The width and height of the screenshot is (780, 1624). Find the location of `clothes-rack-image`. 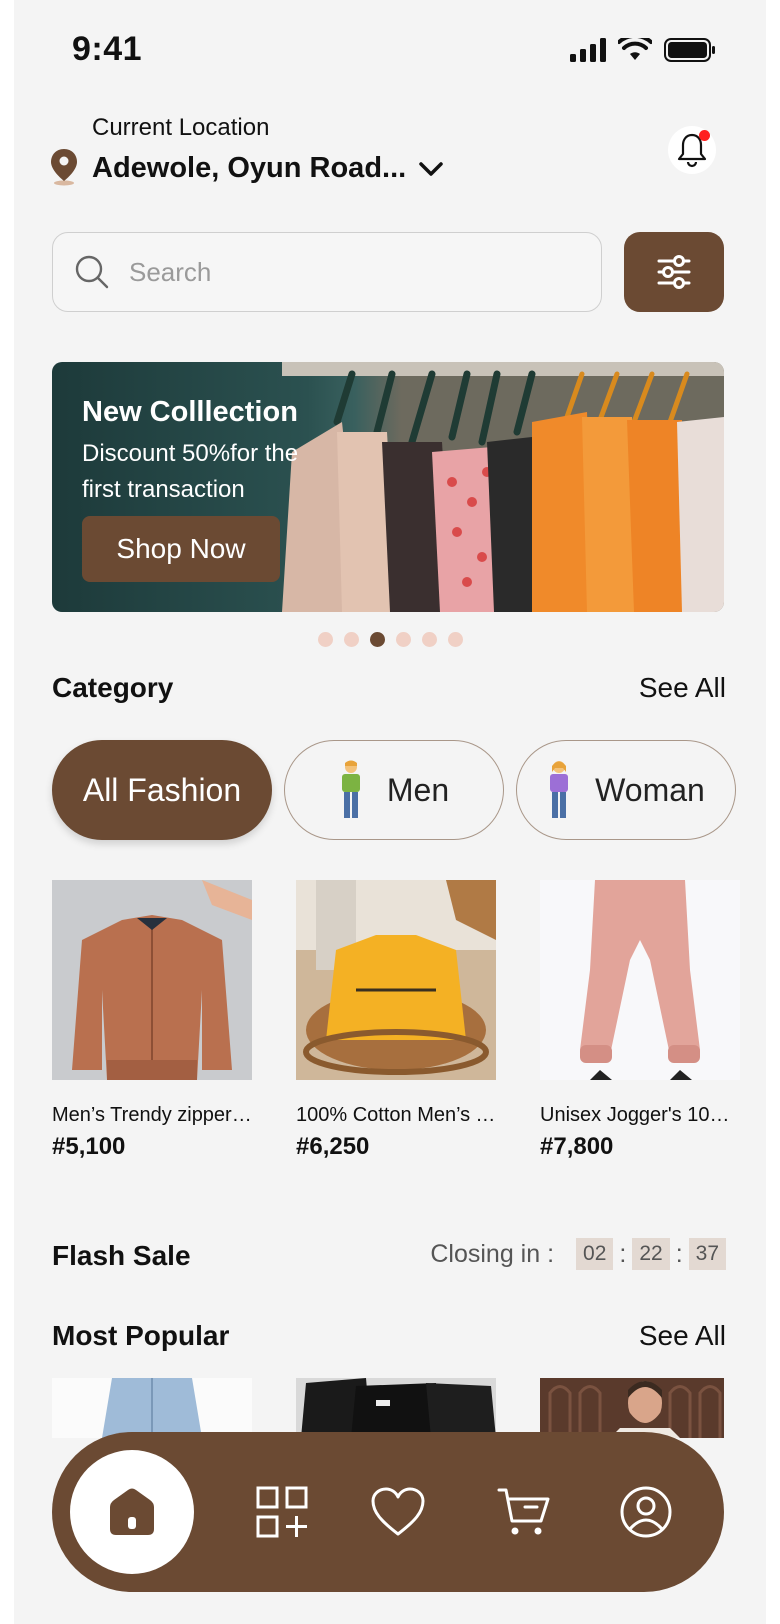

clothes-rack-image is located at coordinates (503, 487).